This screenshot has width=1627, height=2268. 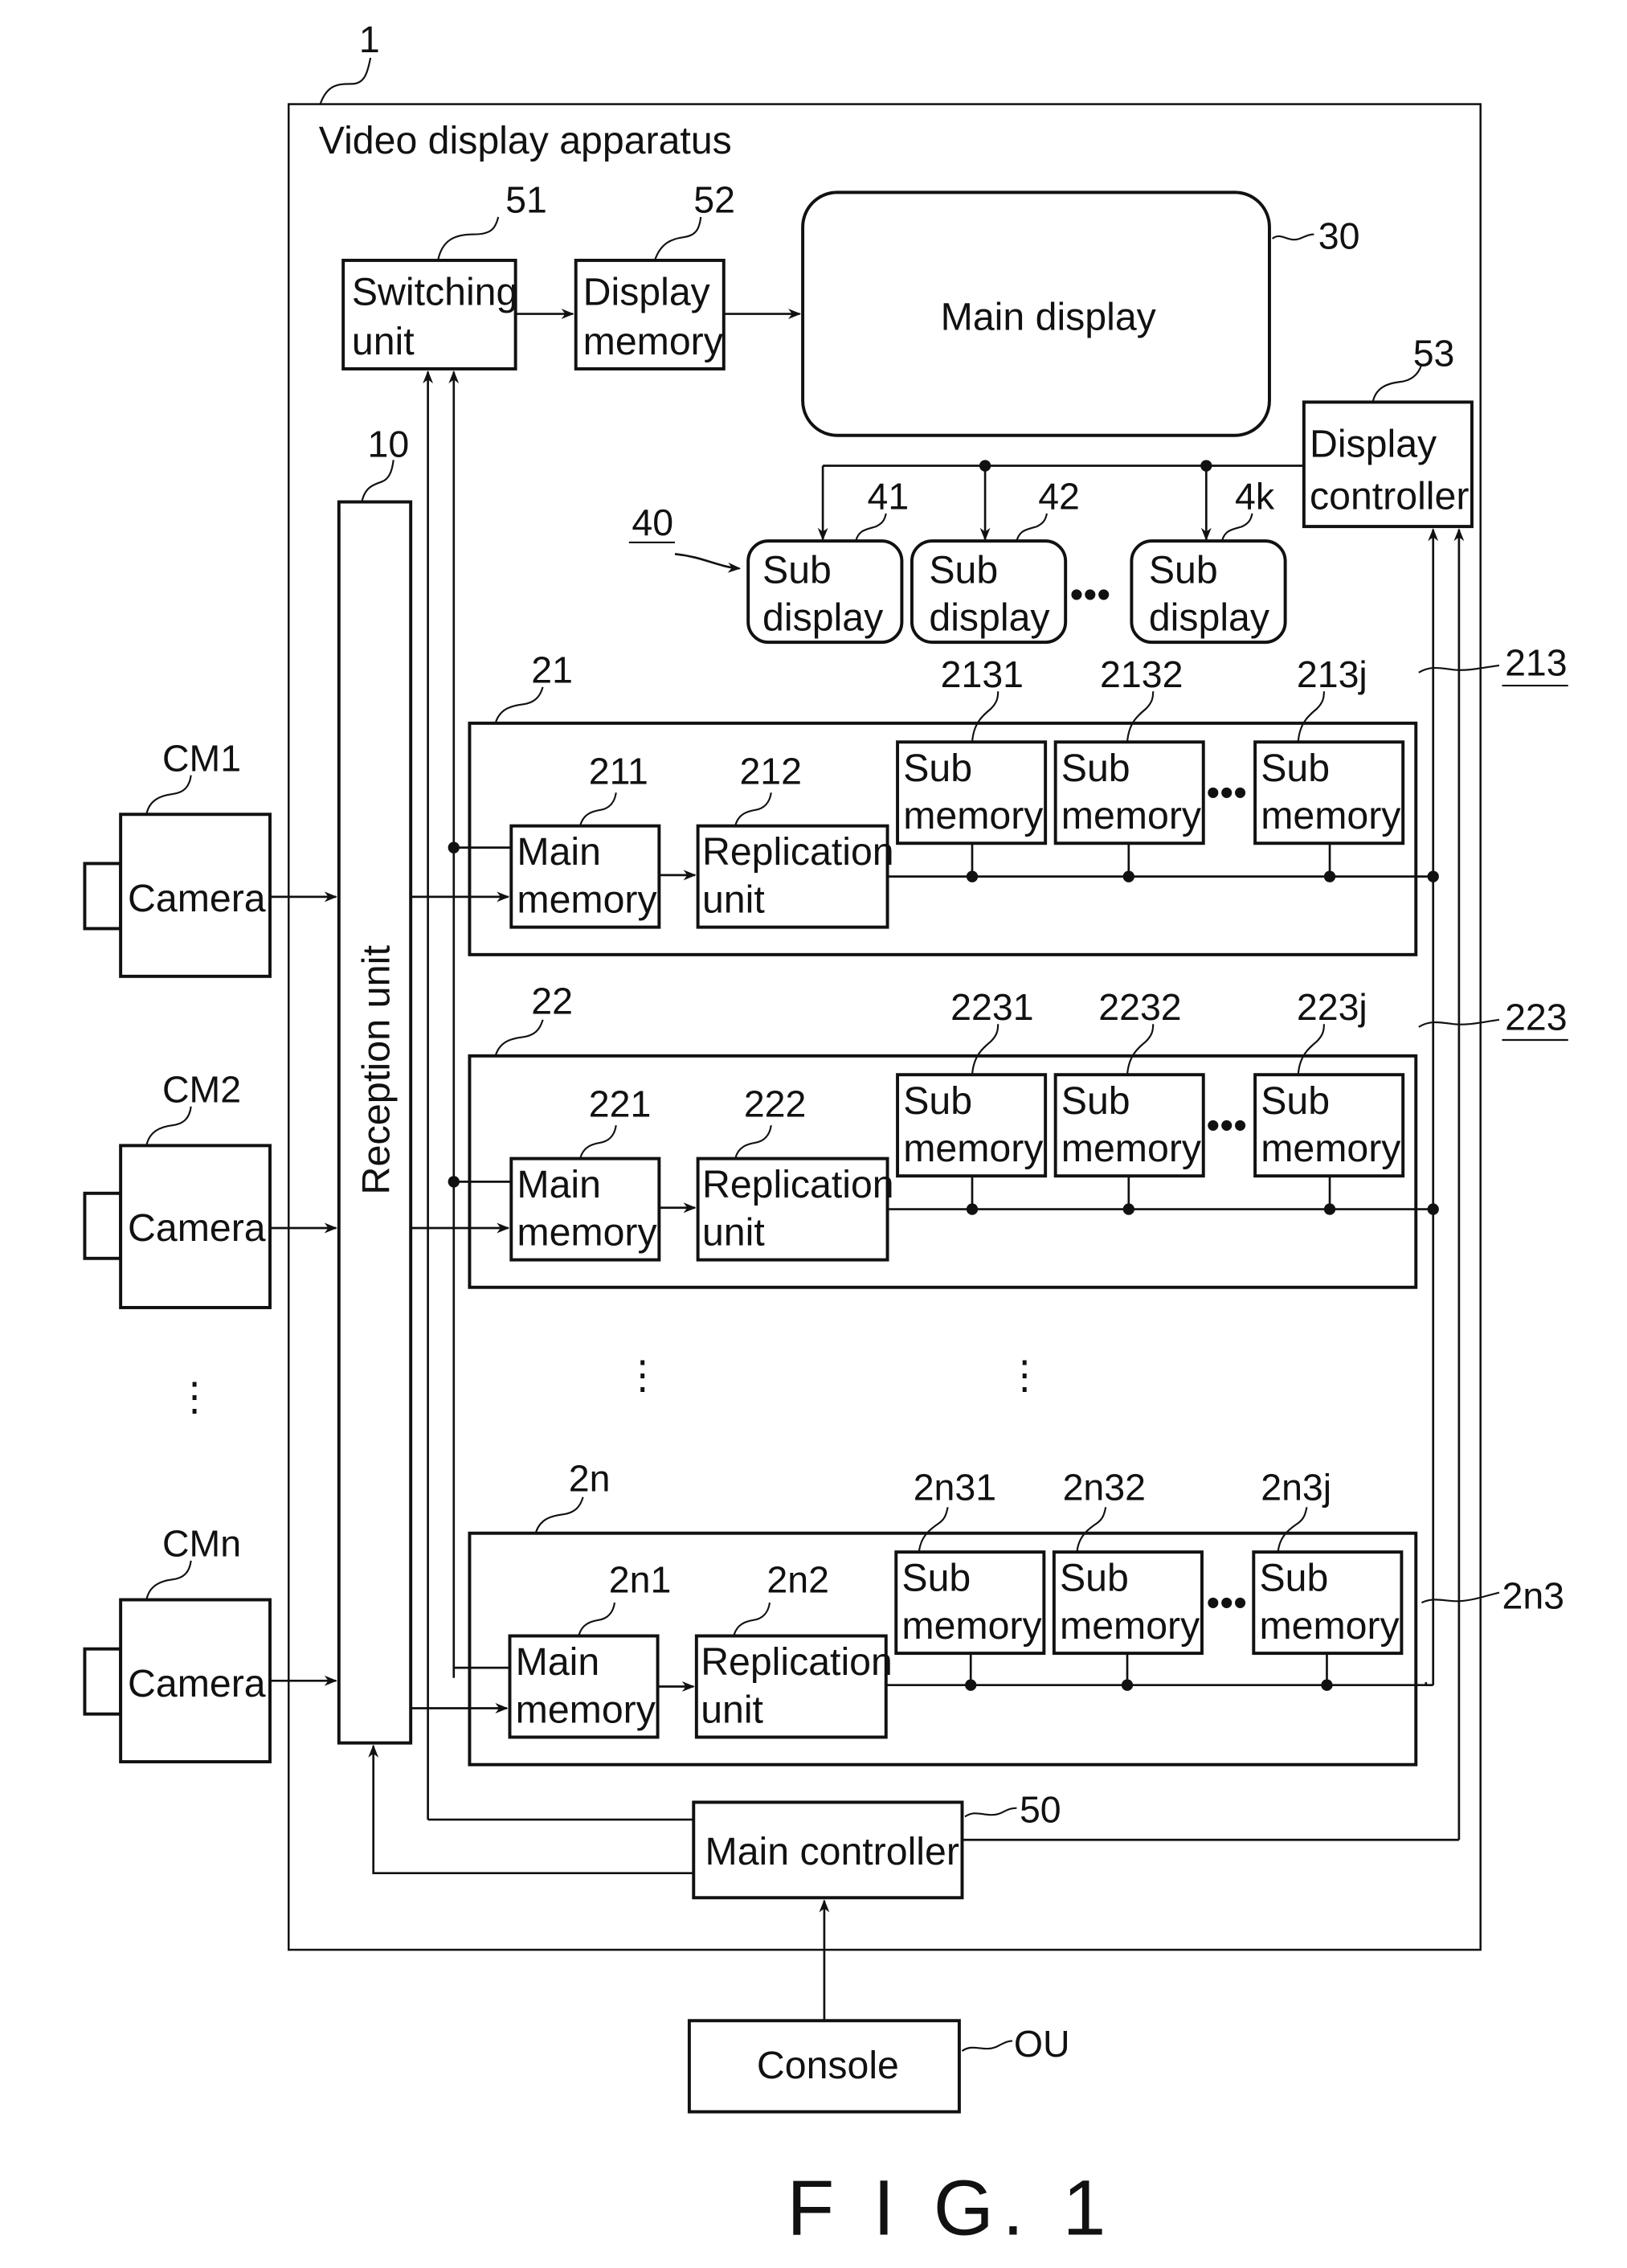 What do you see at coordinates (1388, 430) in the screenshot?
I see `display-controller: Display controller 53` at bounding box center [1388, 430].